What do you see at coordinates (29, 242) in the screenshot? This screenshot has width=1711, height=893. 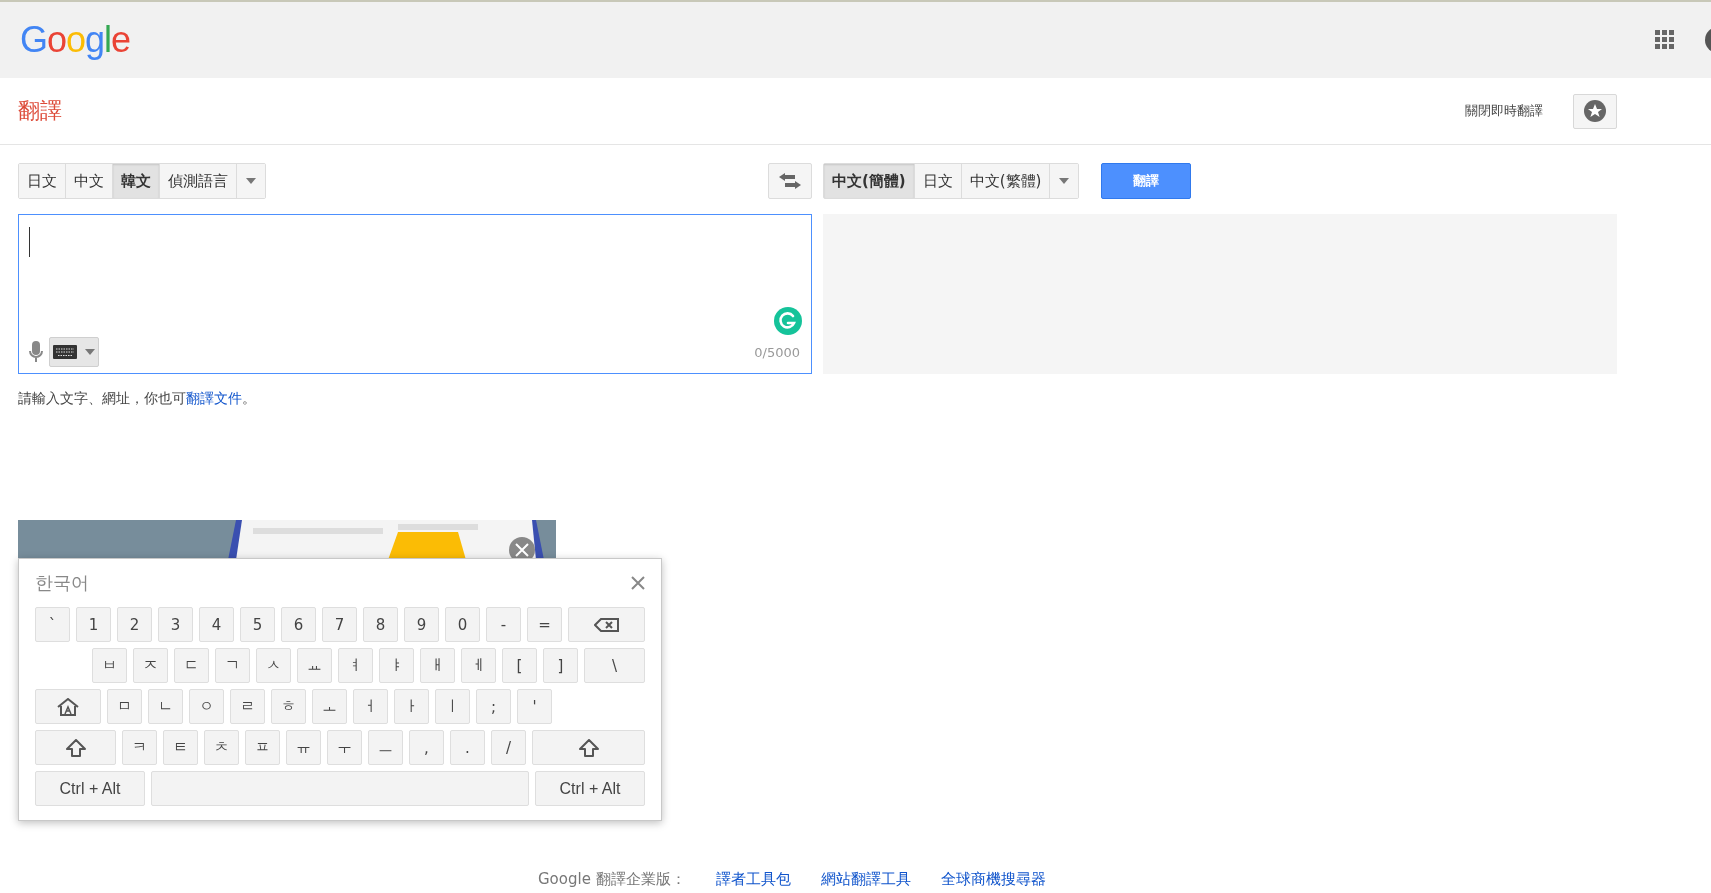 I see `text-cursor` at bounding box center [29, 242].